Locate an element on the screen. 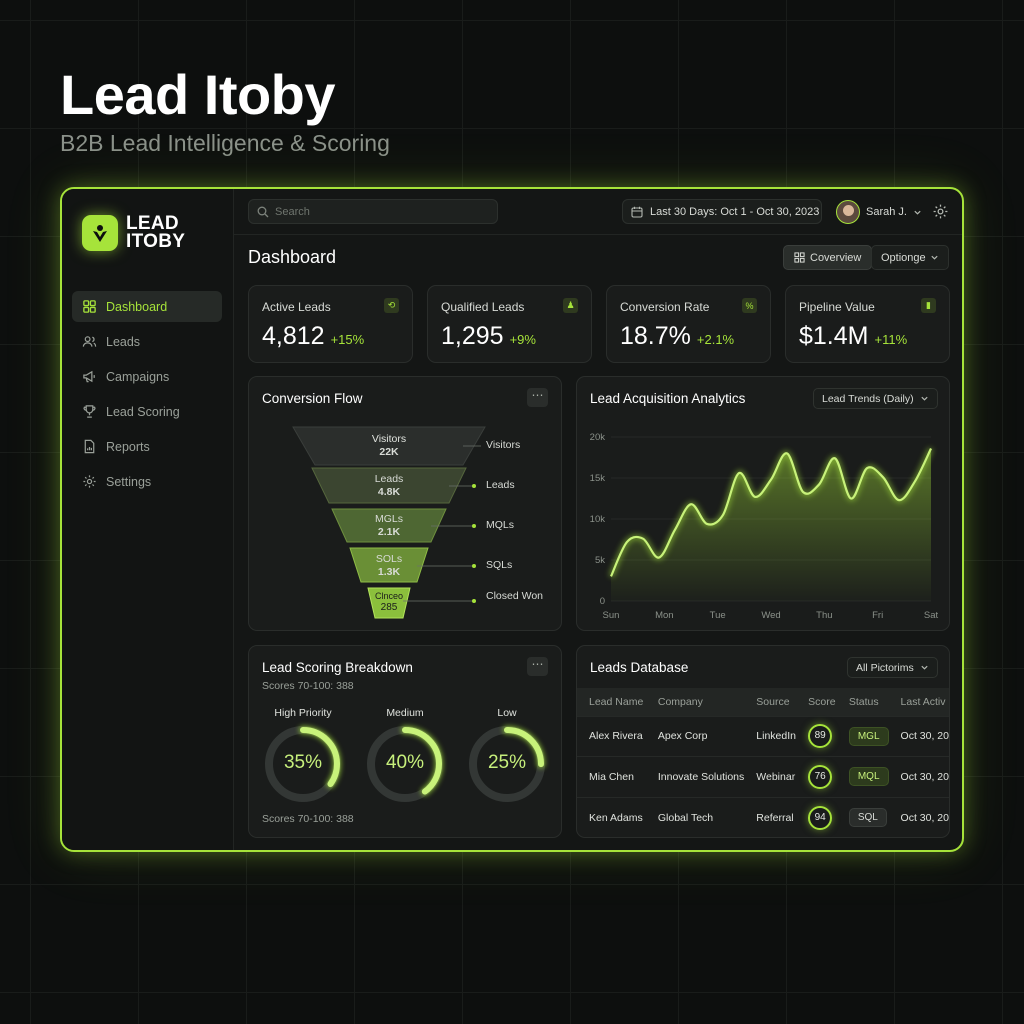  sidebar-item-settings: Settings is located at coordinates (147, 481).